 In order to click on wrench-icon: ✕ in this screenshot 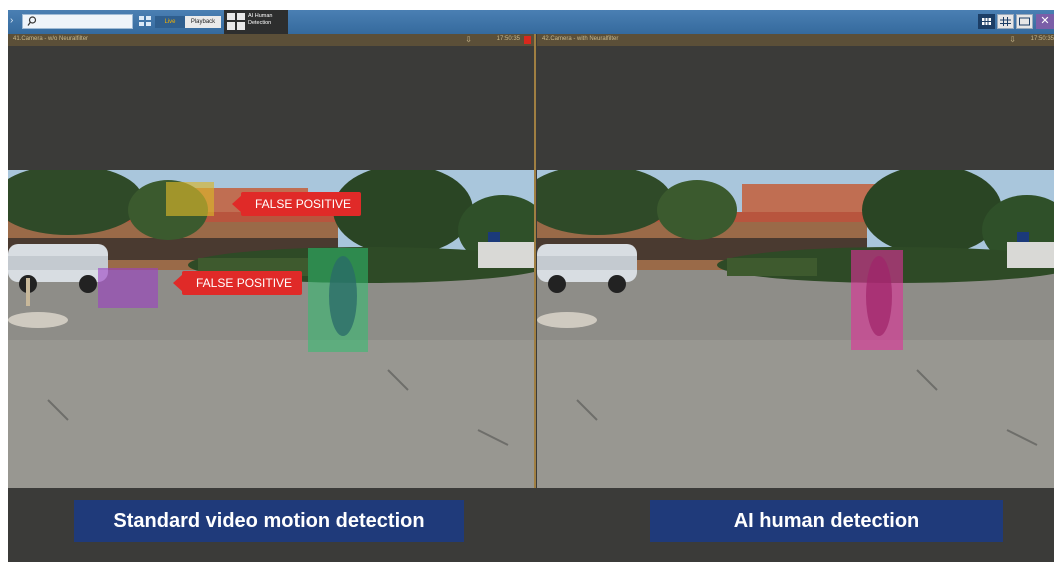, I will do `click(1045, 21)`.